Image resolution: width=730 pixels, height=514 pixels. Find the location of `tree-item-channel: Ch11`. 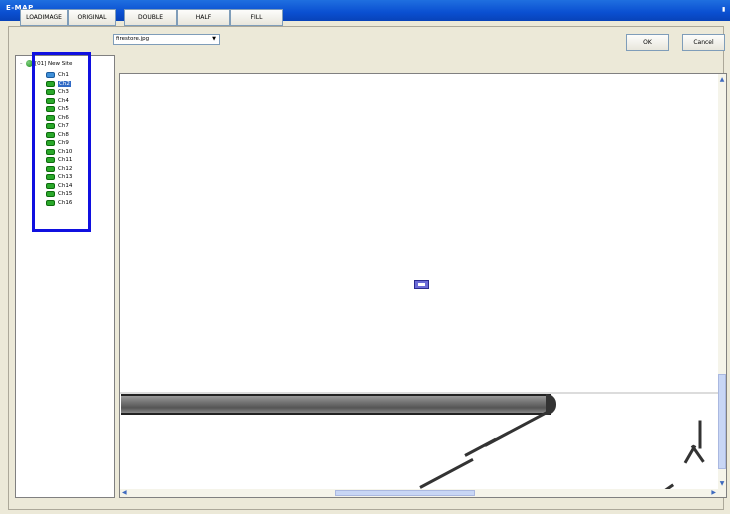

tree-item-channel: Ch11 is located at coordinates (59, 160).